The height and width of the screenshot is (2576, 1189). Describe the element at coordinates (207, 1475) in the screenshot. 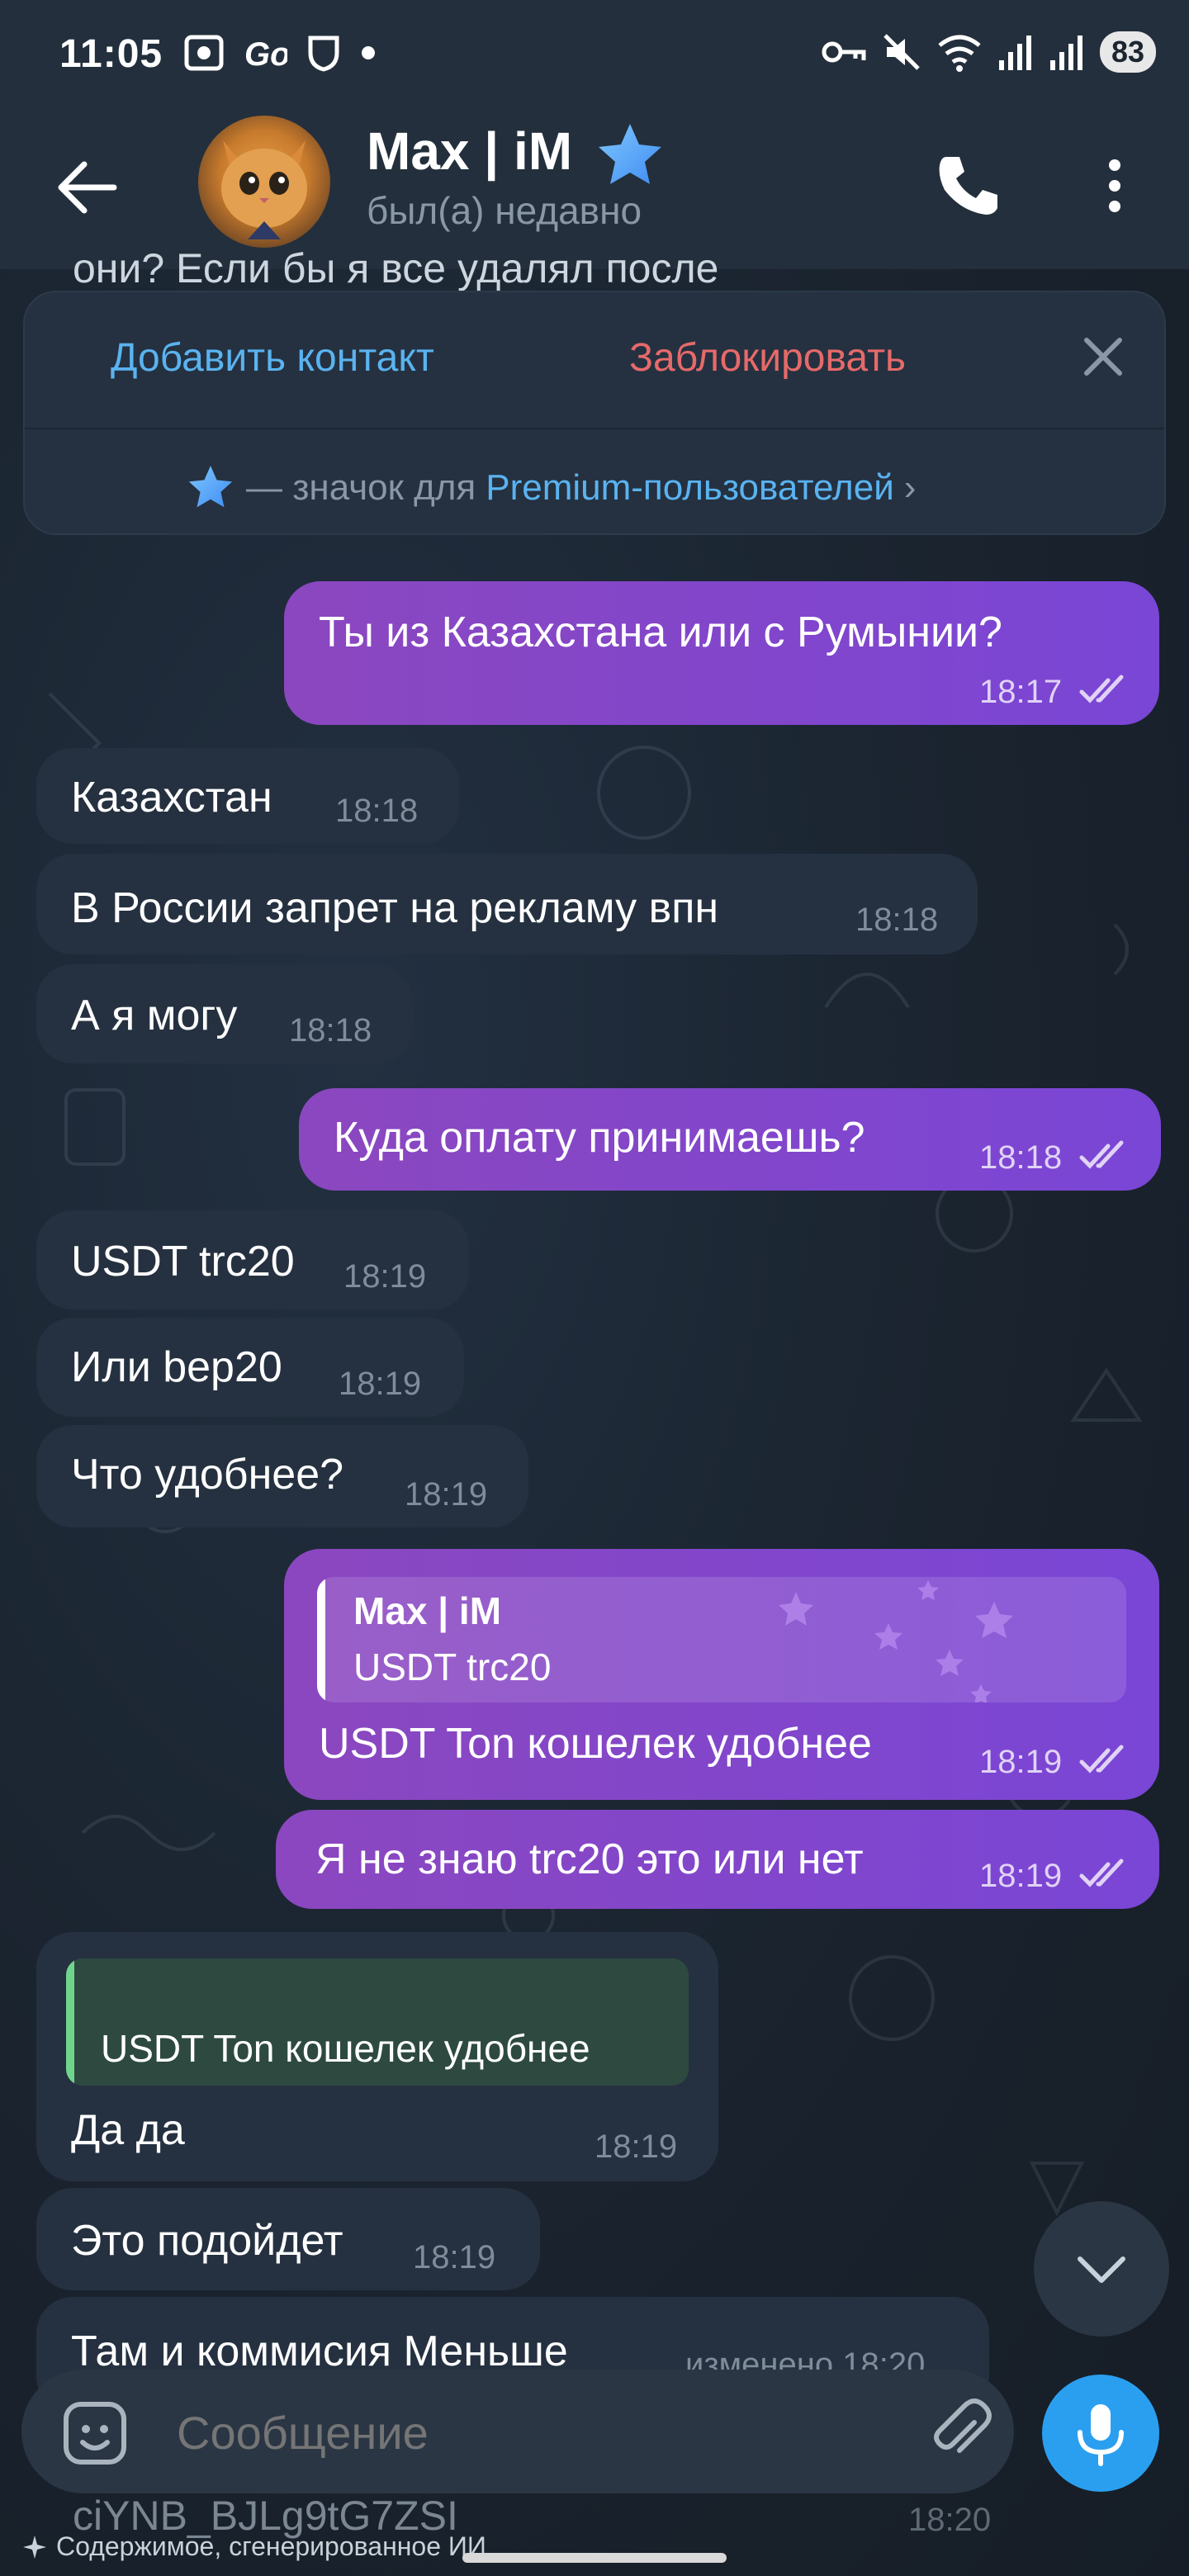

I see `message-text: Что удобнее?` at that location.